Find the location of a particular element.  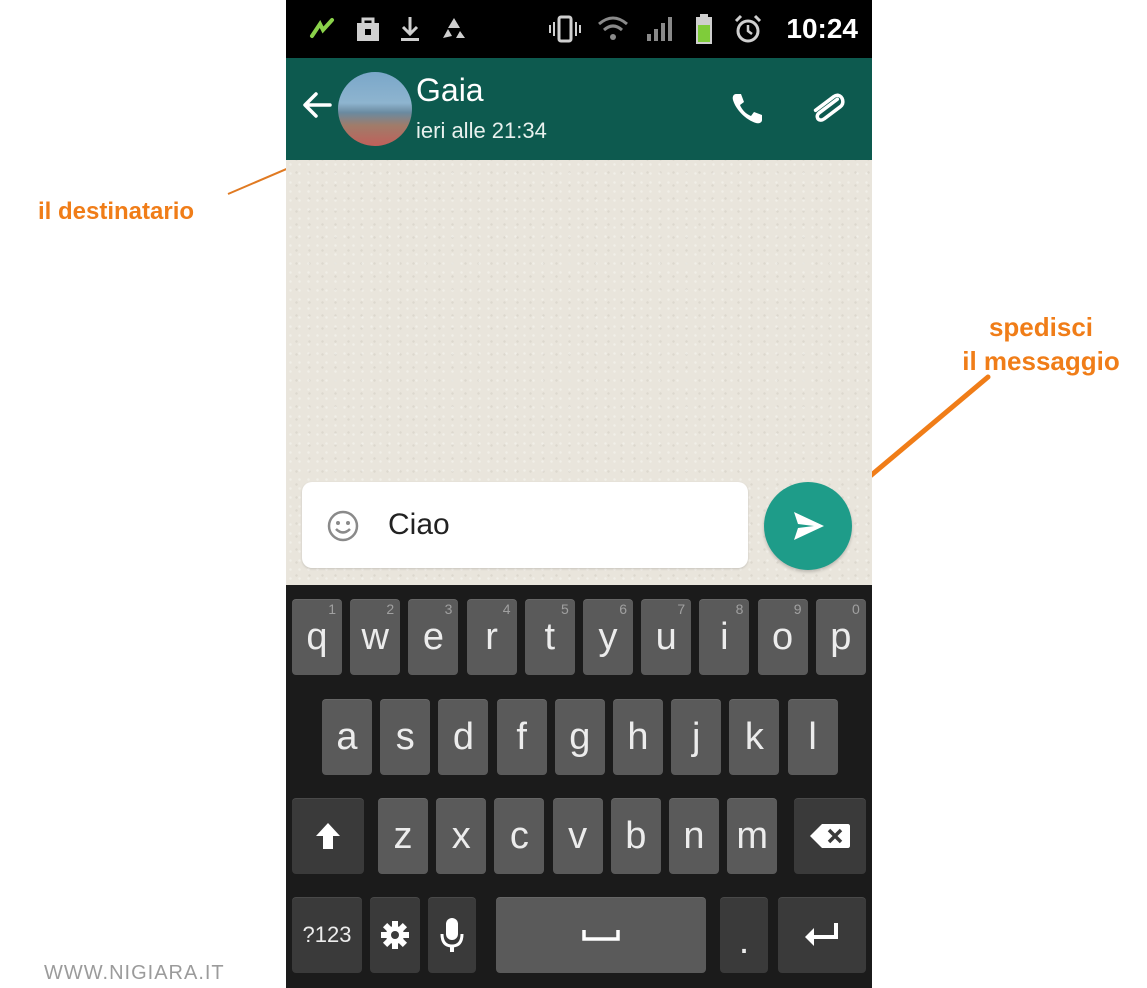

key-h: h is located at coordinates (638, 737).